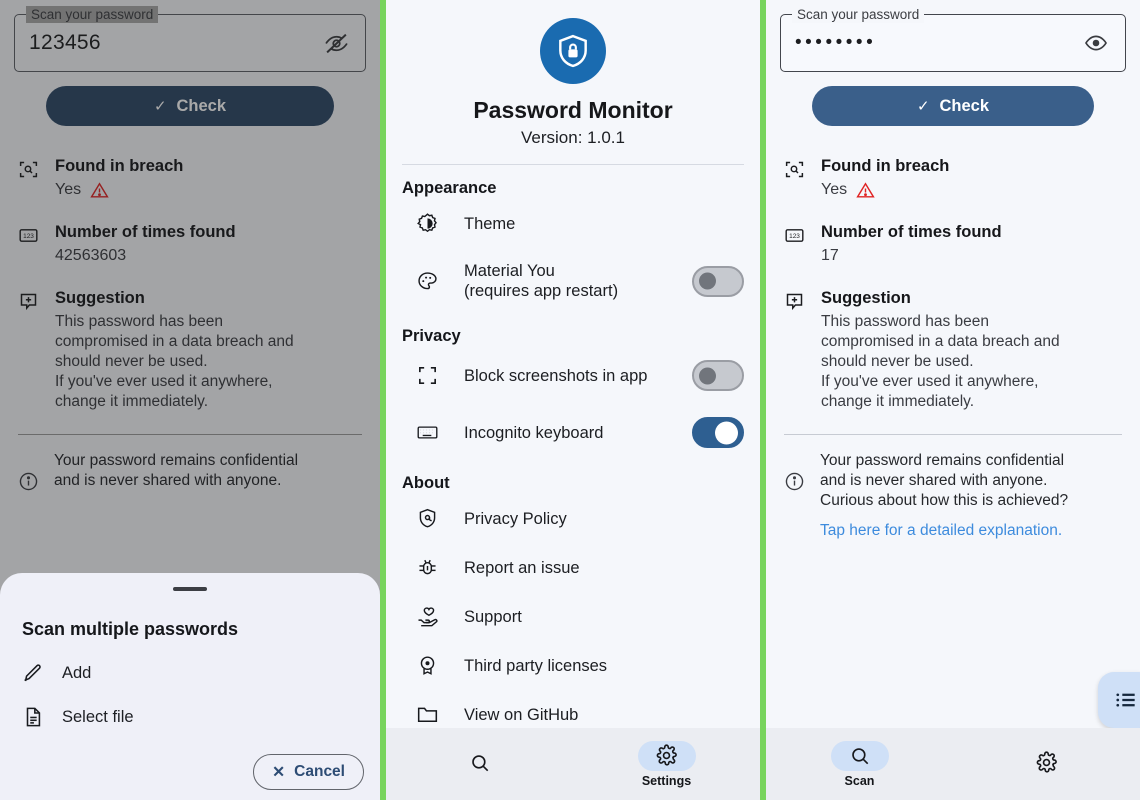 Image resolution: width=1140 pixels, height=800 pixels. Describe the element at coordinates (795, 496) in the screenshot. I see `info-icon` at that location.